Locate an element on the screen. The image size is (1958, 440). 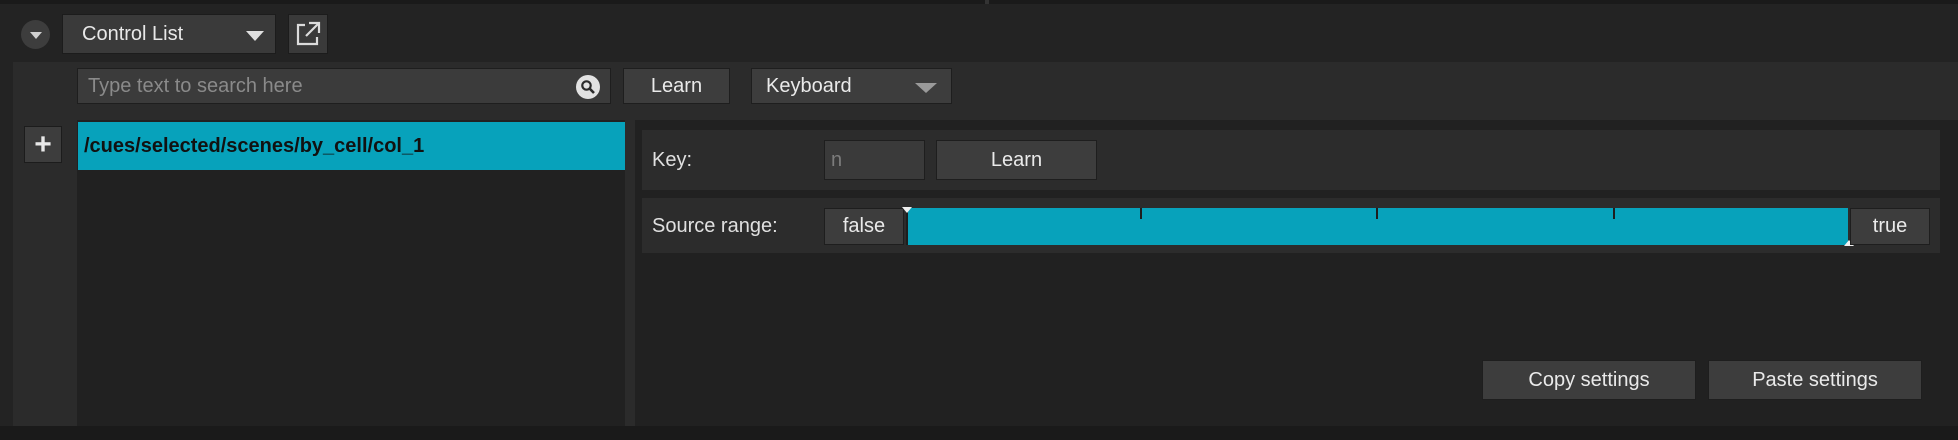
input-type-label: Keyboard is located at coordinates (809, 85).